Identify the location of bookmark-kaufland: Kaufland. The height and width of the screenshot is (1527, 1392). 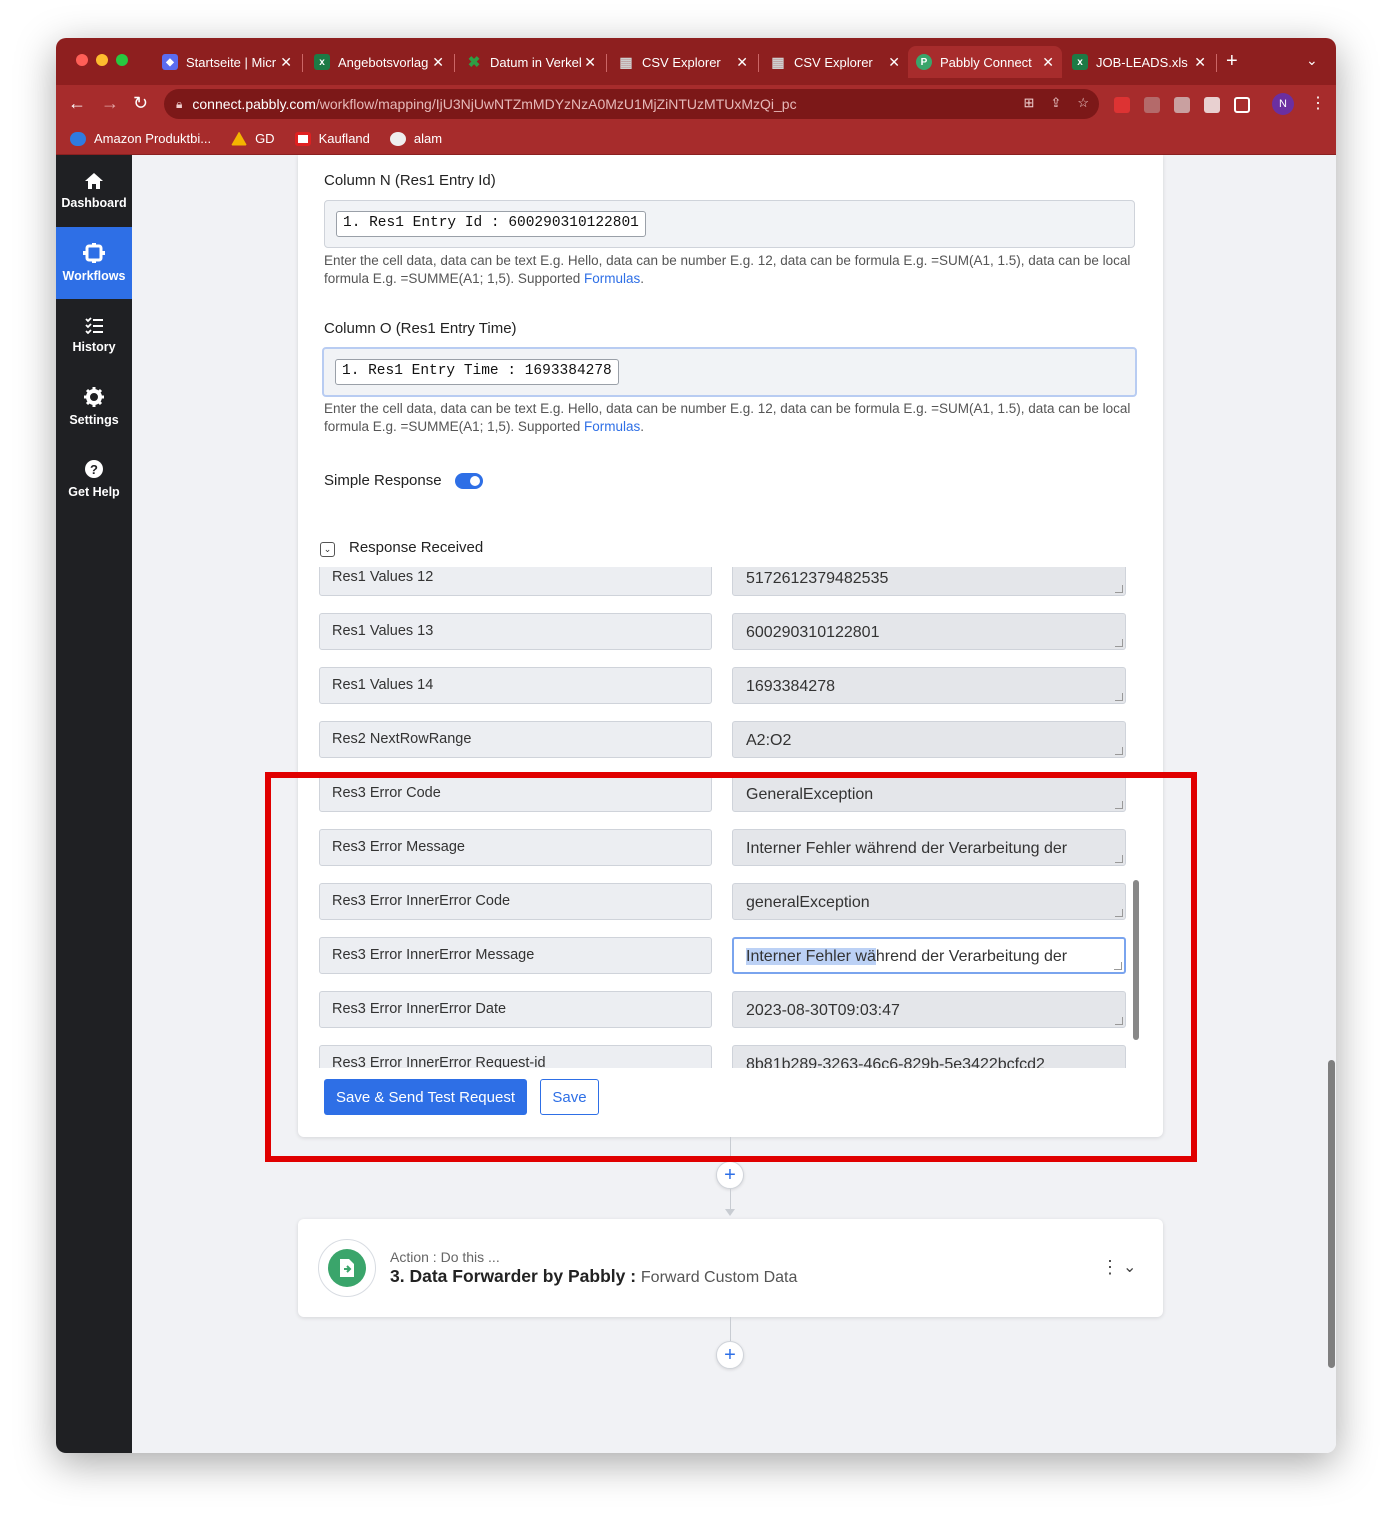
(332, 138).